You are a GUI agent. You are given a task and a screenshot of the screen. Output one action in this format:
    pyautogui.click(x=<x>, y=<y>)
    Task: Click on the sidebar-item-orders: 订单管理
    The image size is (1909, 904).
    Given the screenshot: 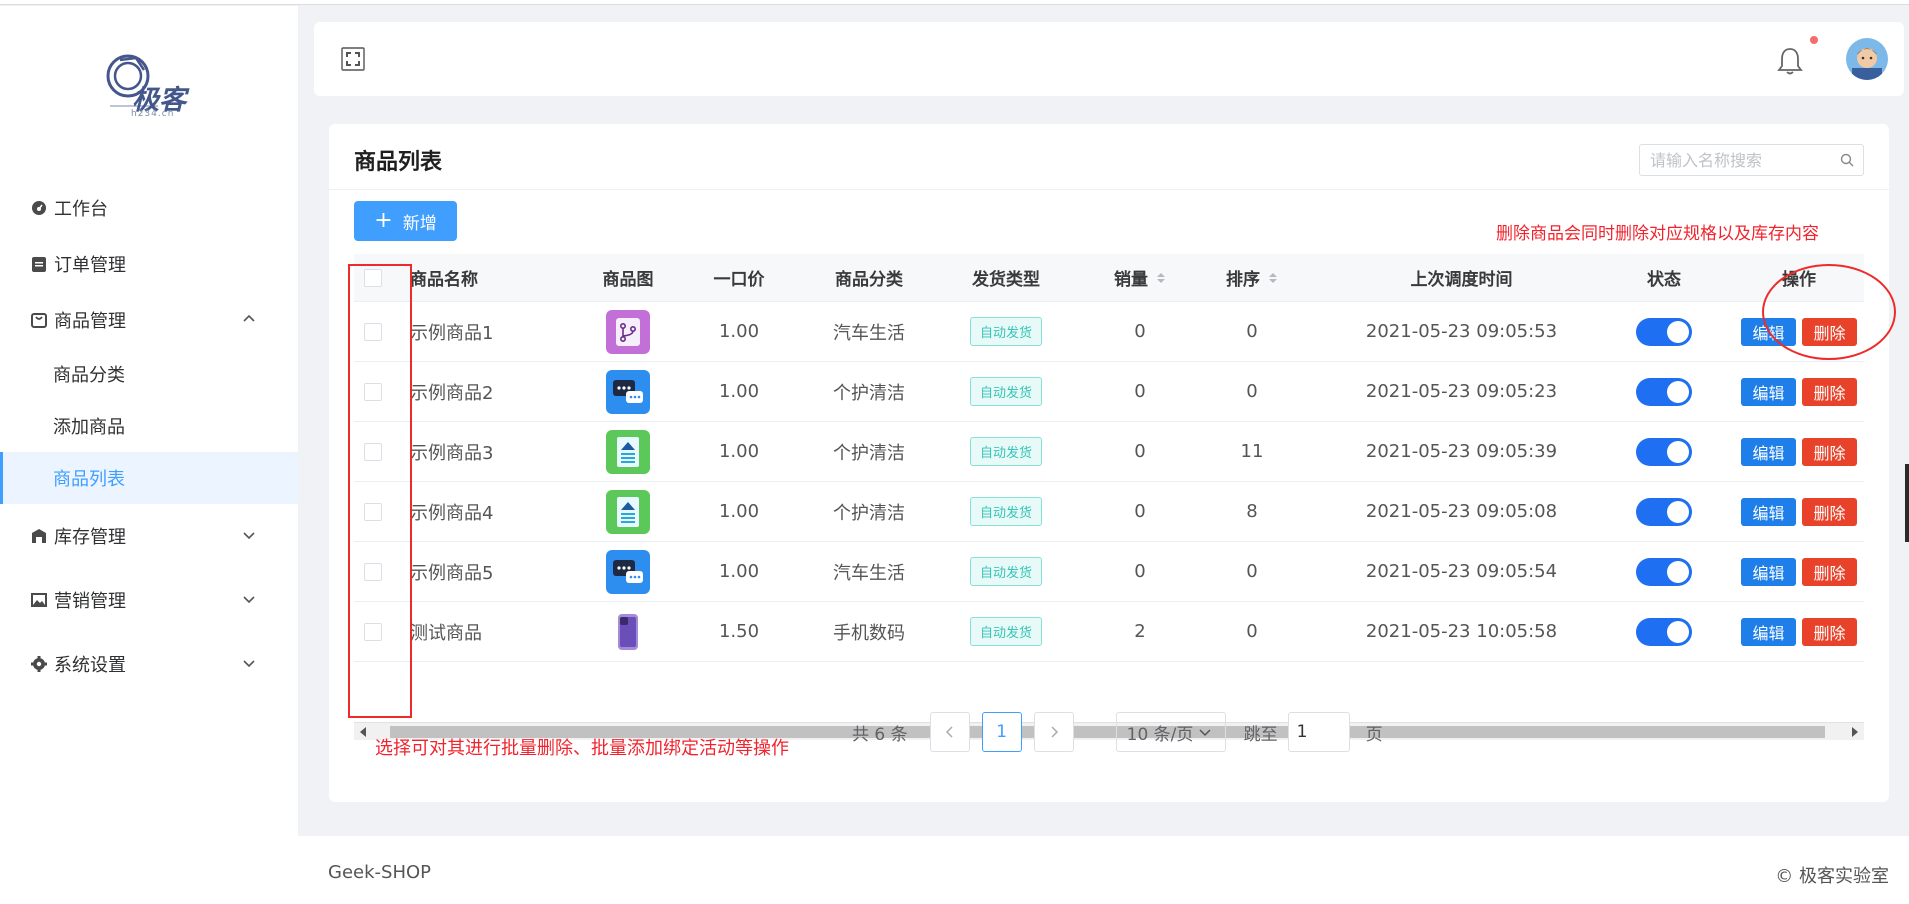 What is the action you would take?
    pyautogui.click(x=149, y=264)
    